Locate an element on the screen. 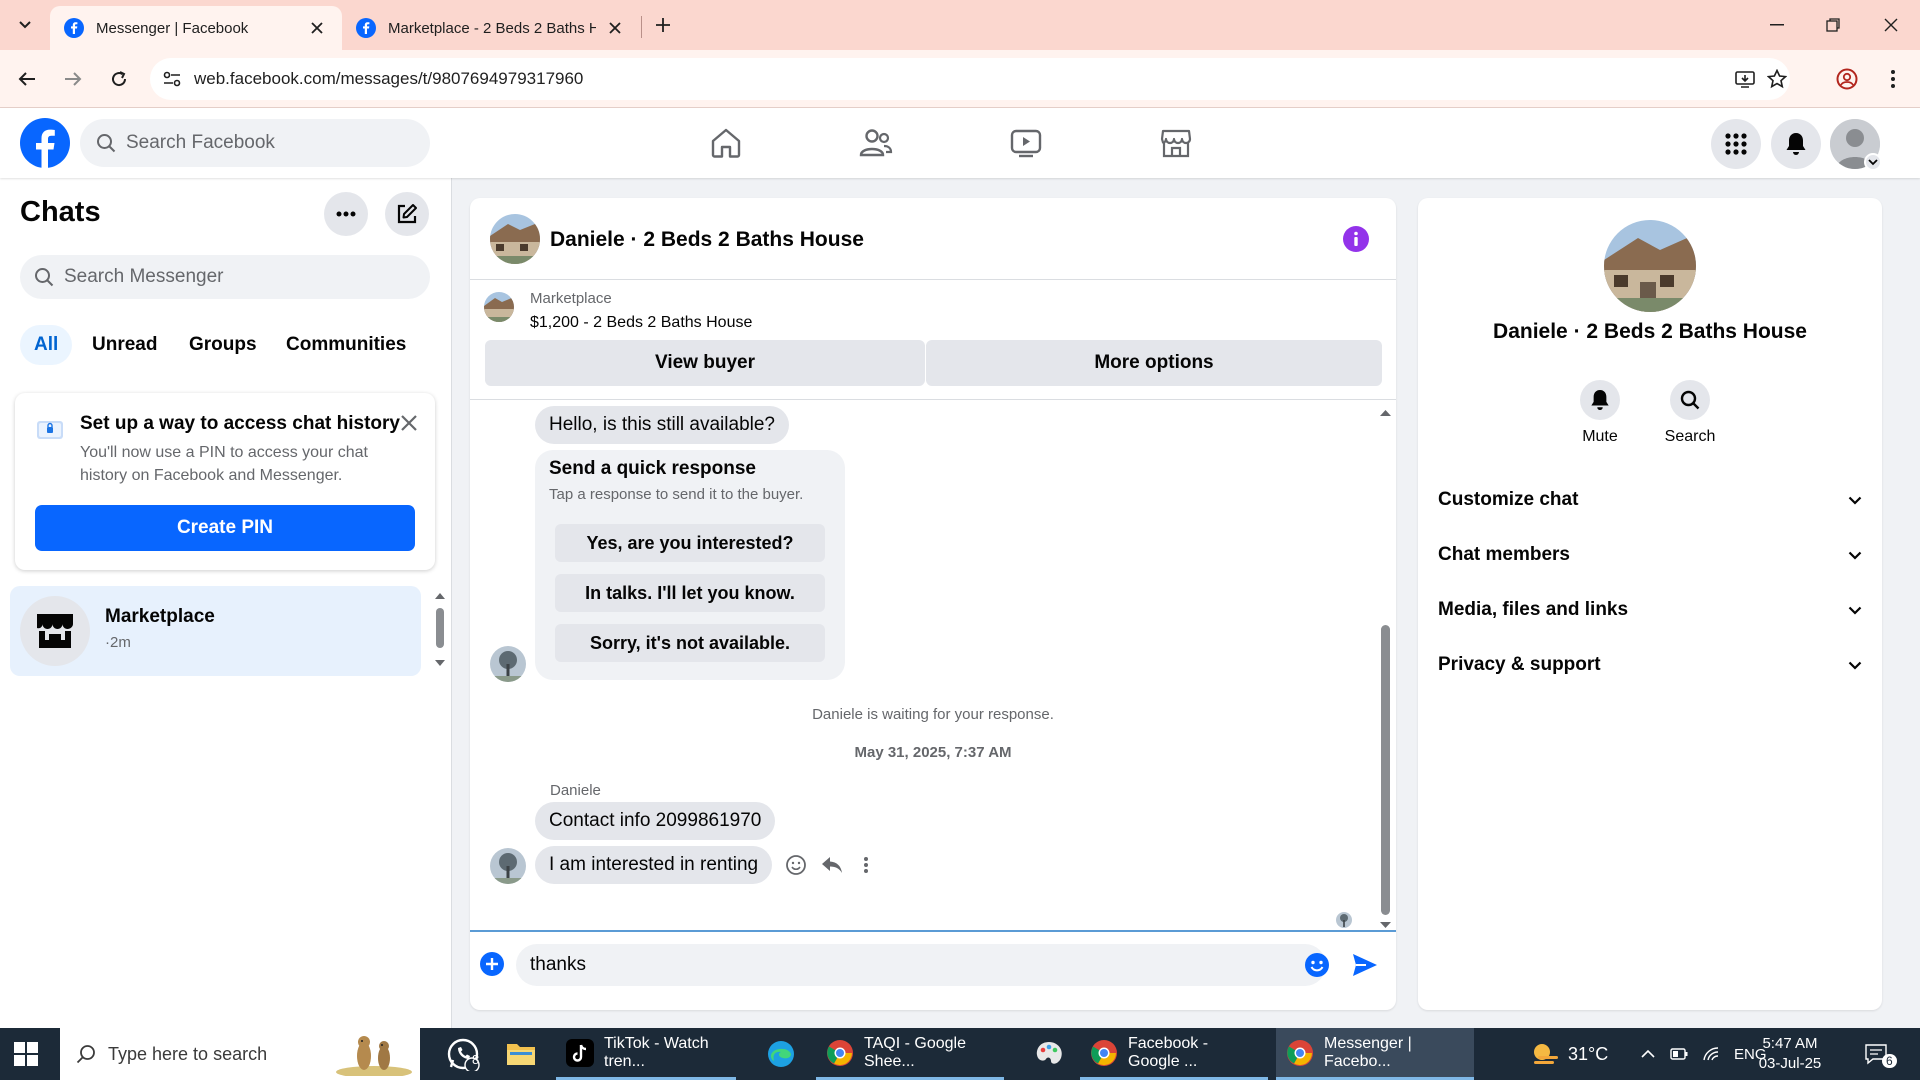 This screenshot has width=1920, height=1080. taskbar-file-explorer is located at coordinates (521, 1054).